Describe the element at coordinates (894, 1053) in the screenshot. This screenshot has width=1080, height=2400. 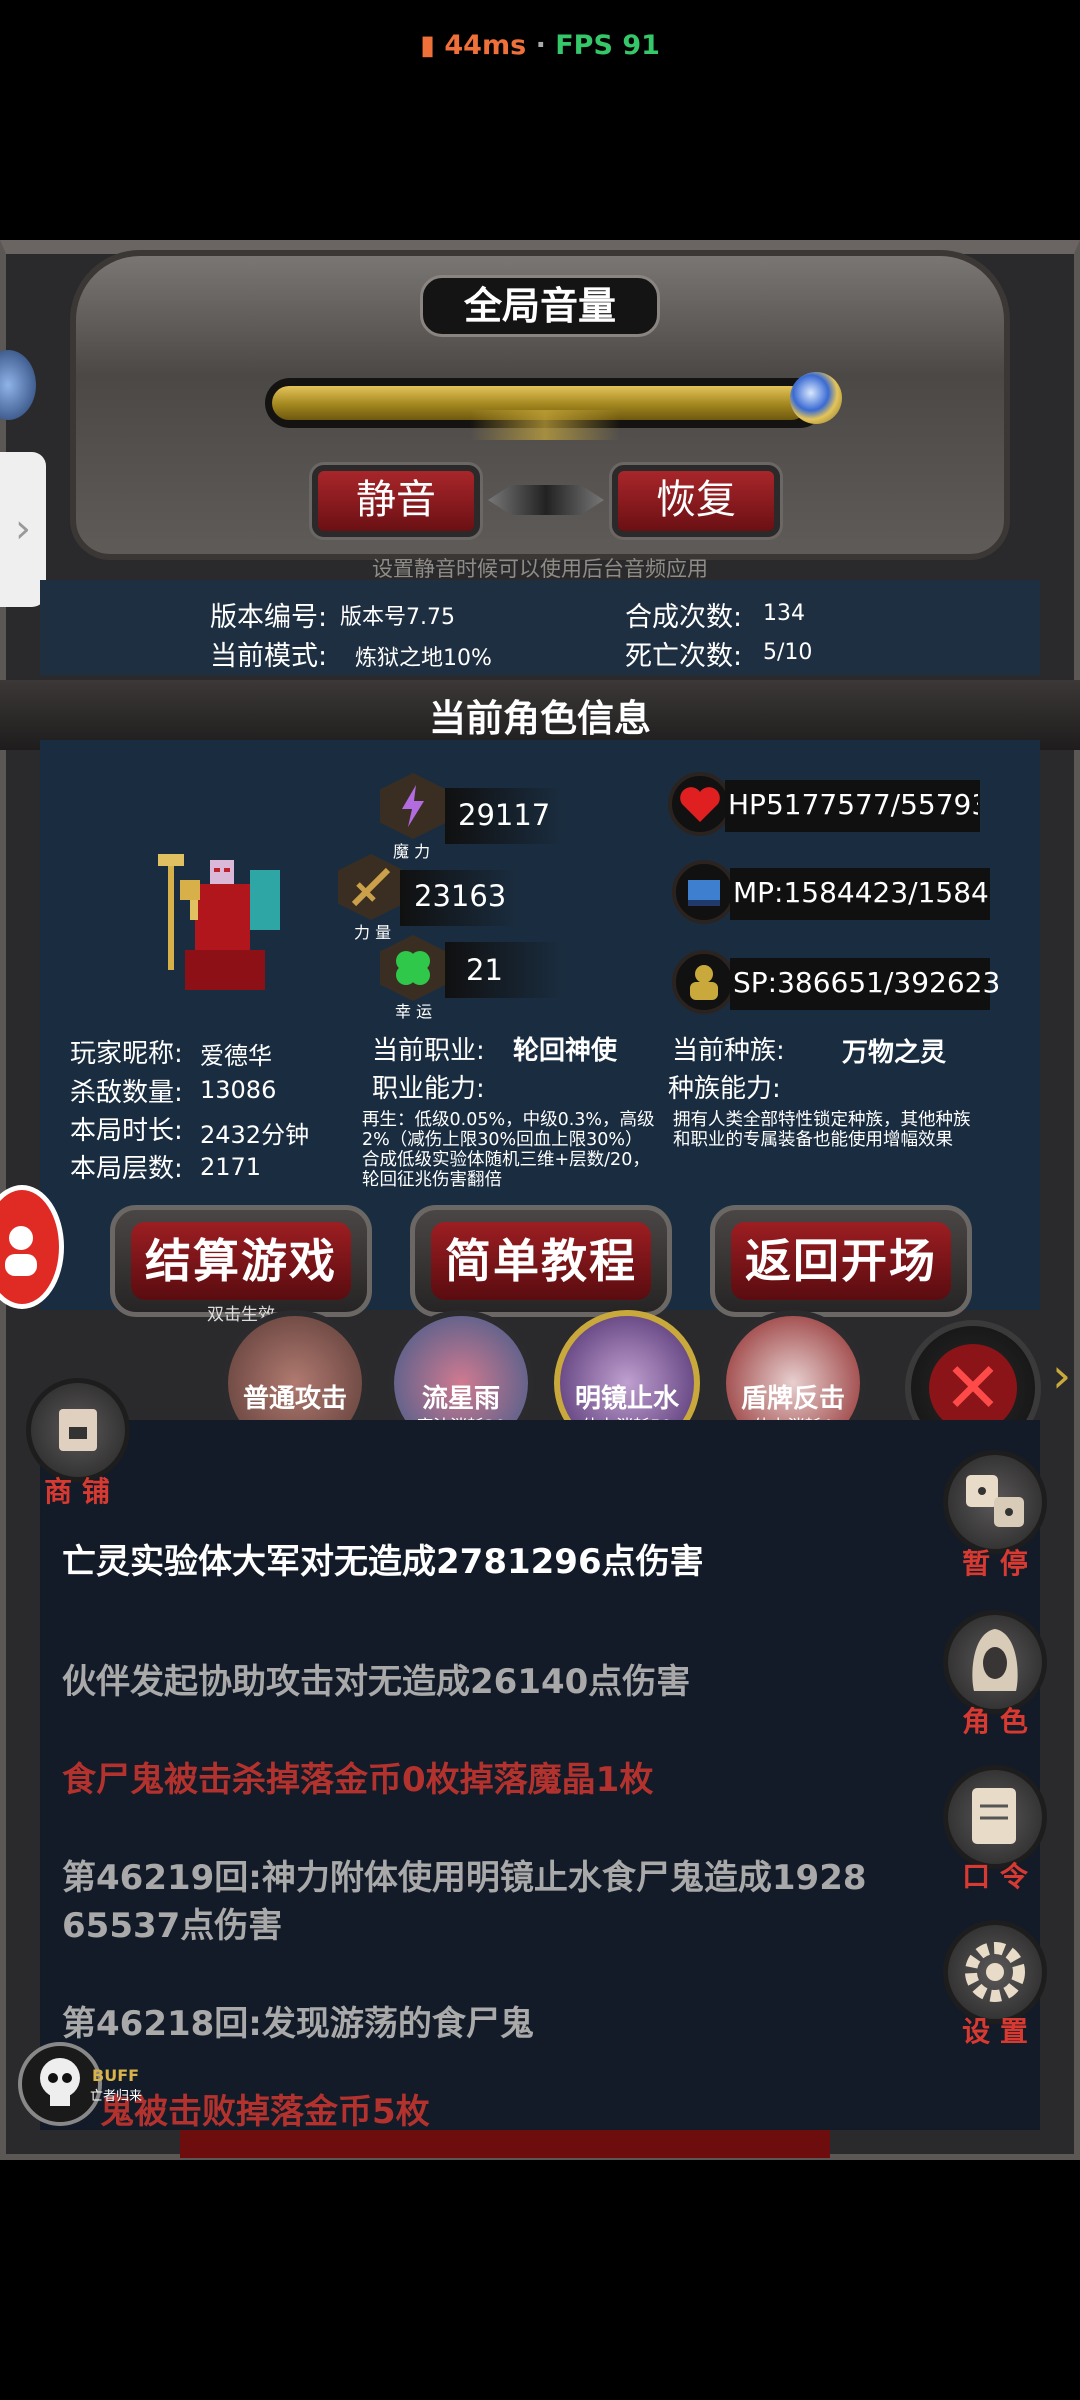
I see `race-value: 万物之灵` at that location.